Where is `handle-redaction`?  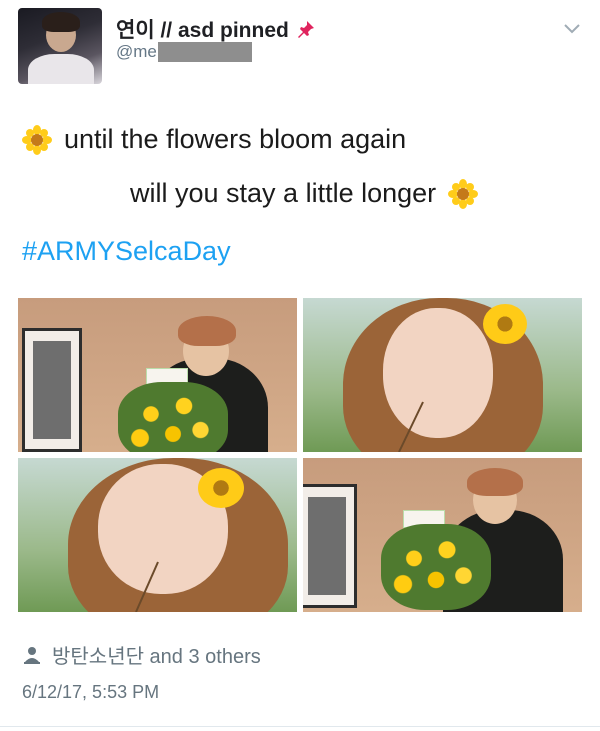 handle-redaction is located at coordinates (204, 52).